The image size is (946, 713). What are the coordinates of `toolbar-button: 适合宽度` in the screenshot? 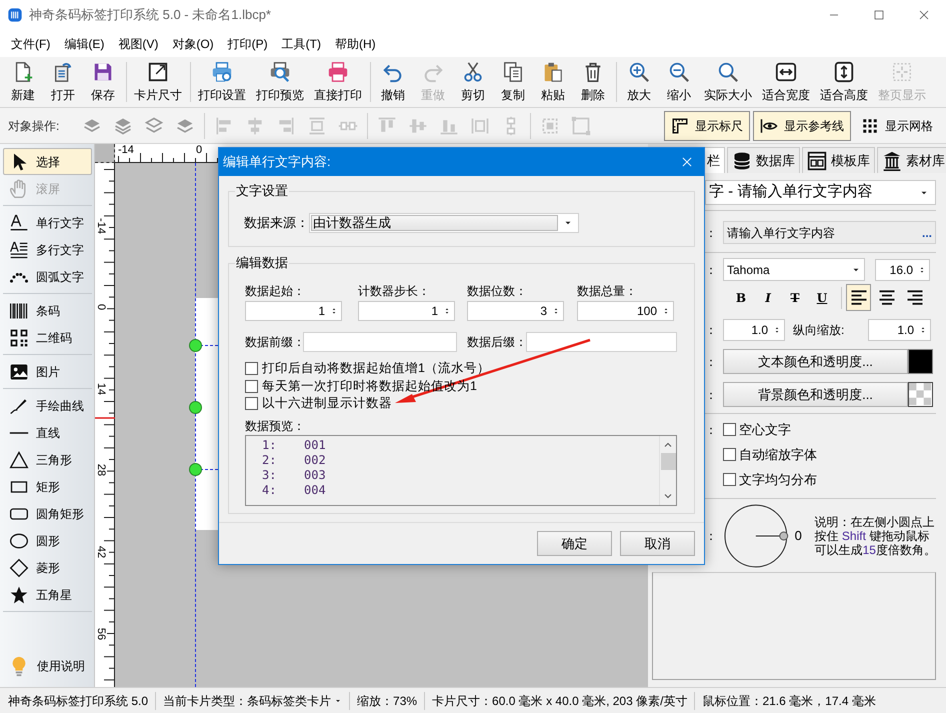 It's located at (786, 82).